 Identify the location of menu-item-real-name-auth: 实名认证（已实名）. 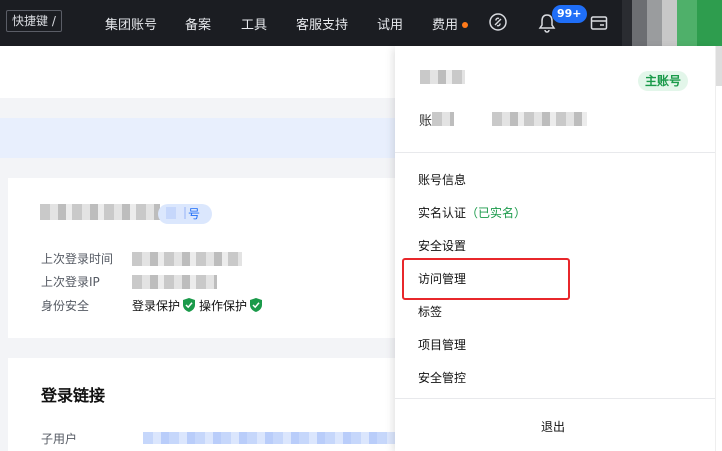
(472, 212).